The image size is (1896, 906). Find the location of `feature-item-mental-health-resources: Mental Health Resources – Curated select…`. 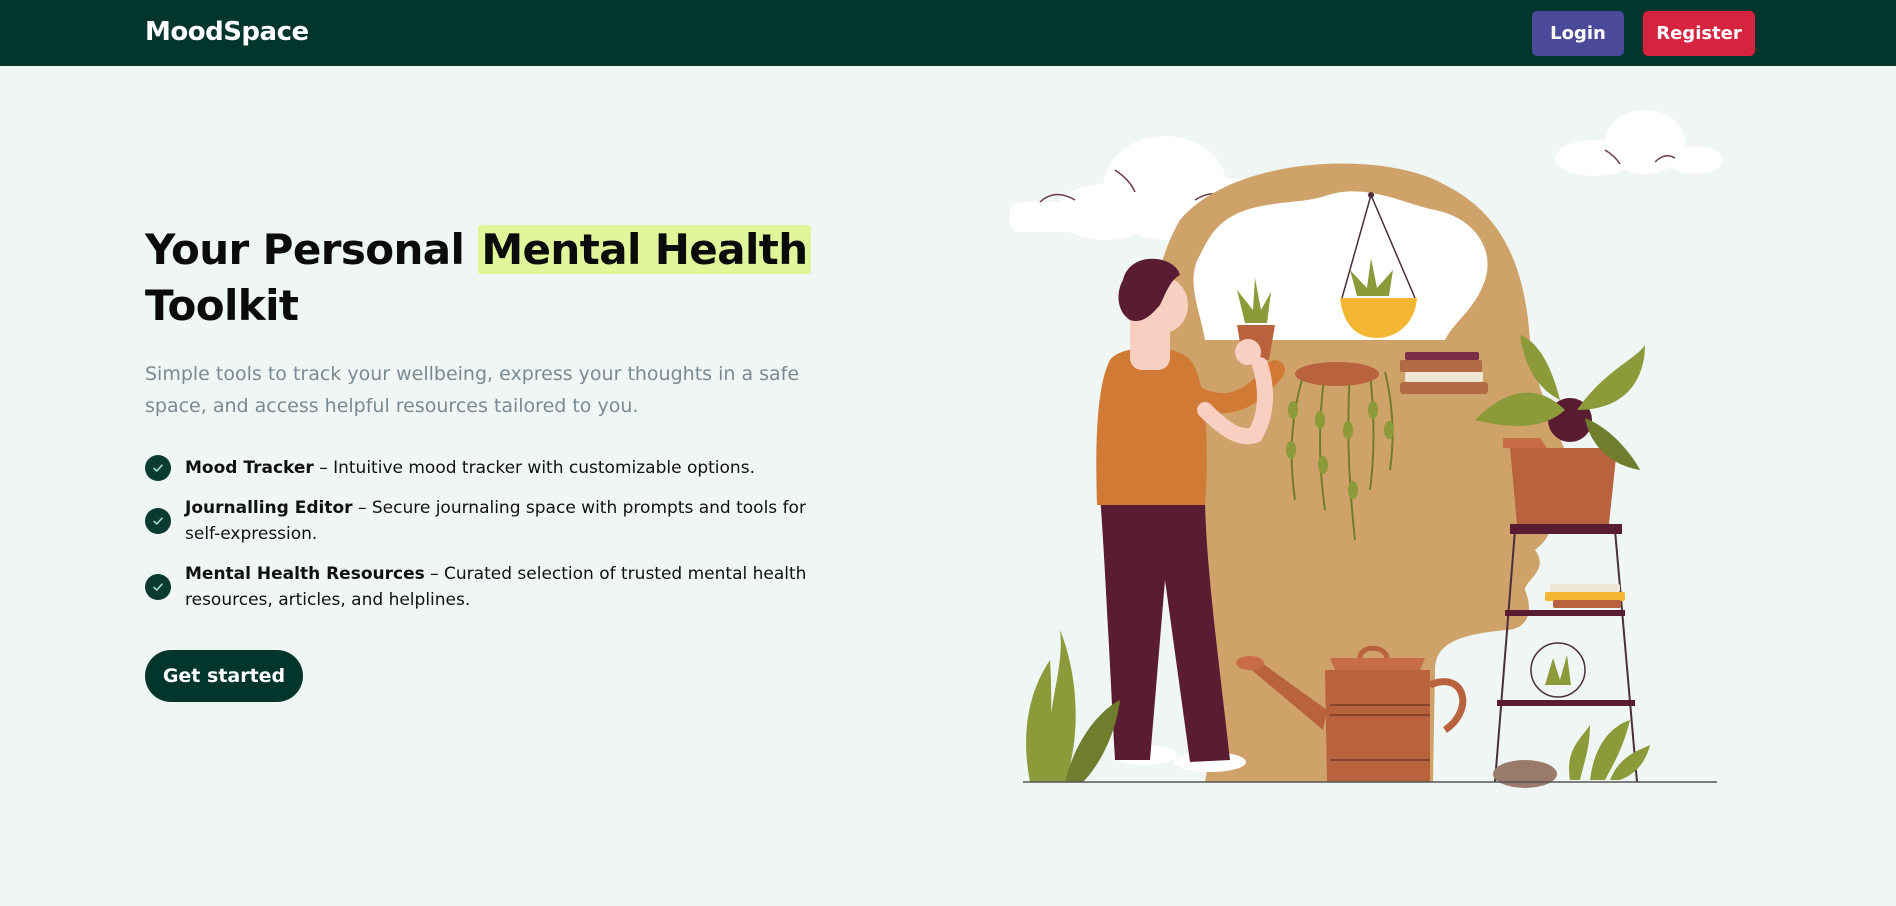

feature-item-mental-health-resources: Mental Health Resources – Curated select… is located at coordinates (490, 587).